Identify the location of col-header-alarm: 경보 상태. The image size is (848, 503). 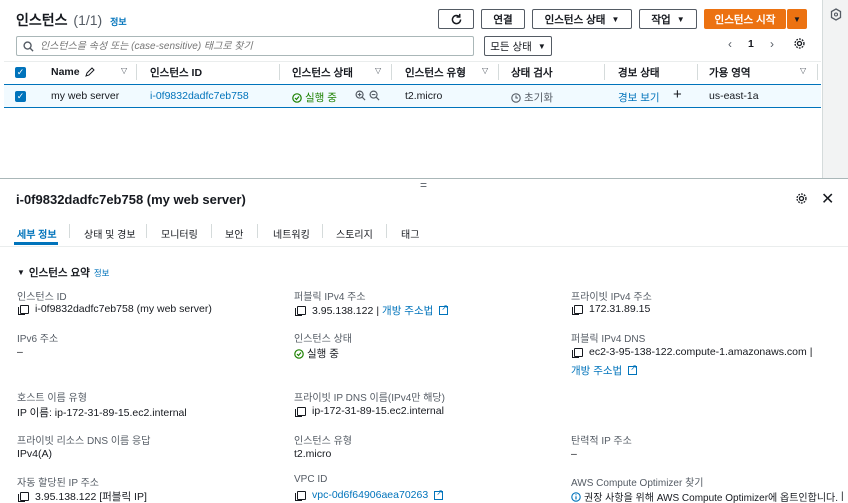
(639, 72).